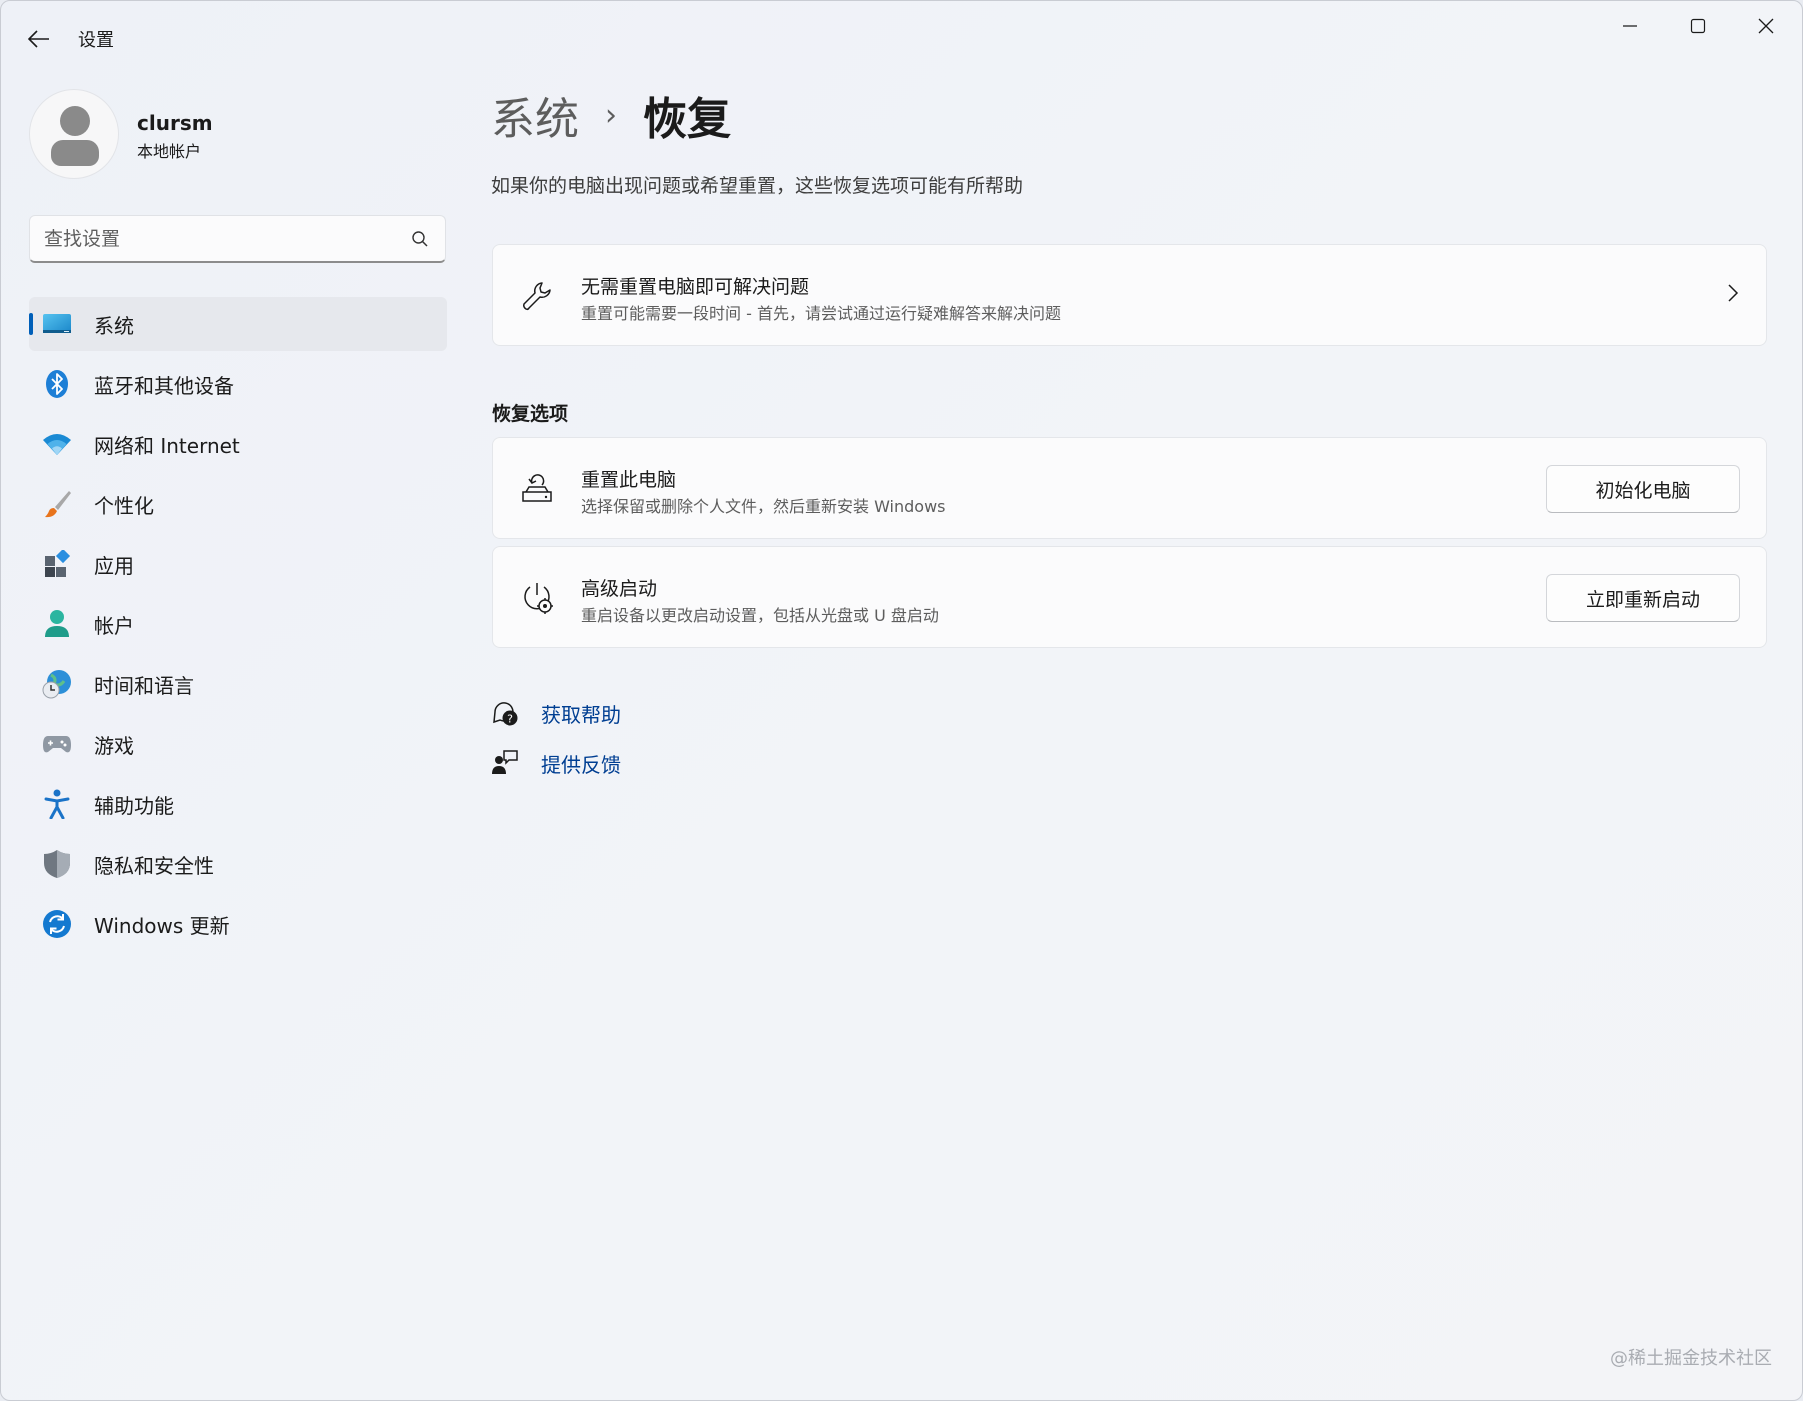  I want to click on sidebar-item-label: 辅助功能, so click(134, 805).